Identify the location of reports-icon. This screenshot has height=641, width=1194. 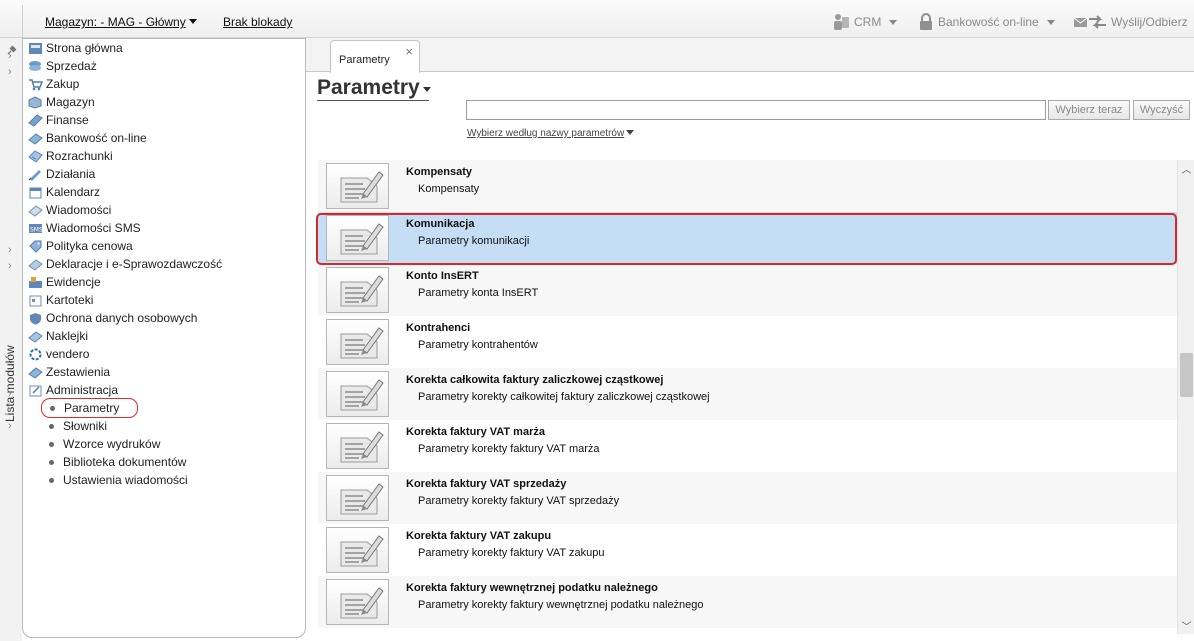
(35, 372).